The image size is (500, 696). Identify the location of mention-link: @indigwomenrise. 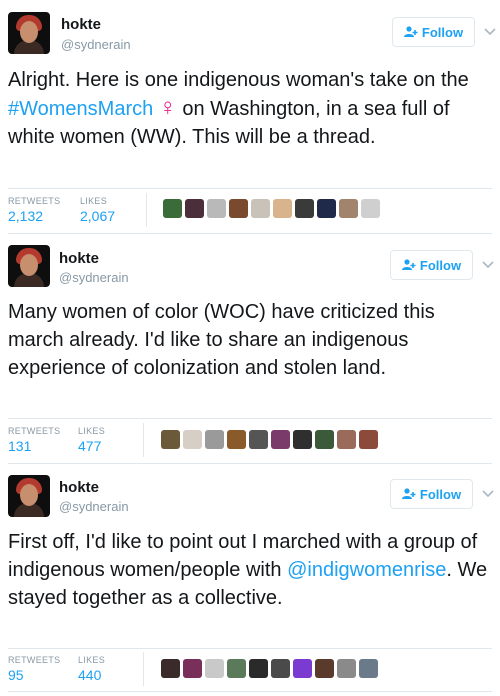
(366, 570).